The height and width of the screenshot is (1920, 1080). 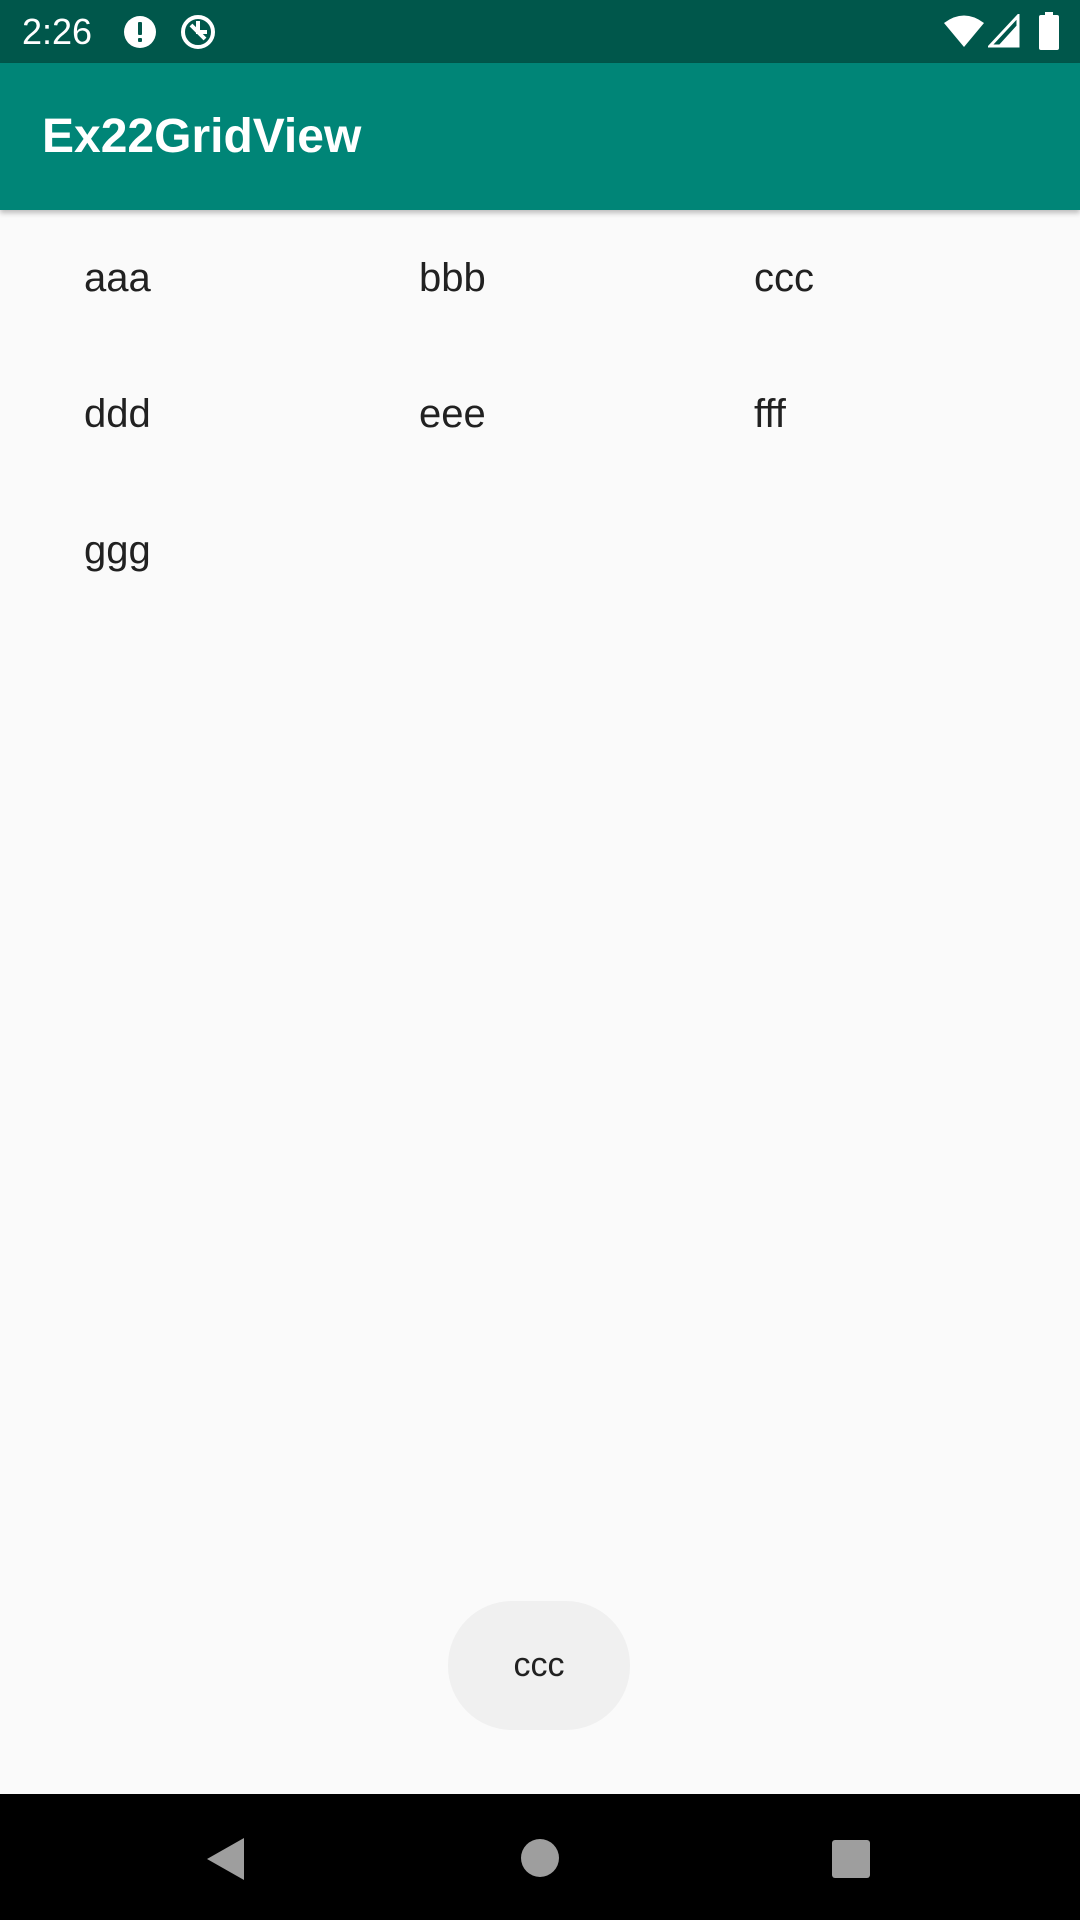 What do you see at coordinates (140, 32) in the screenshot?
I see `alert-icon` at bounding box center [140, 32].